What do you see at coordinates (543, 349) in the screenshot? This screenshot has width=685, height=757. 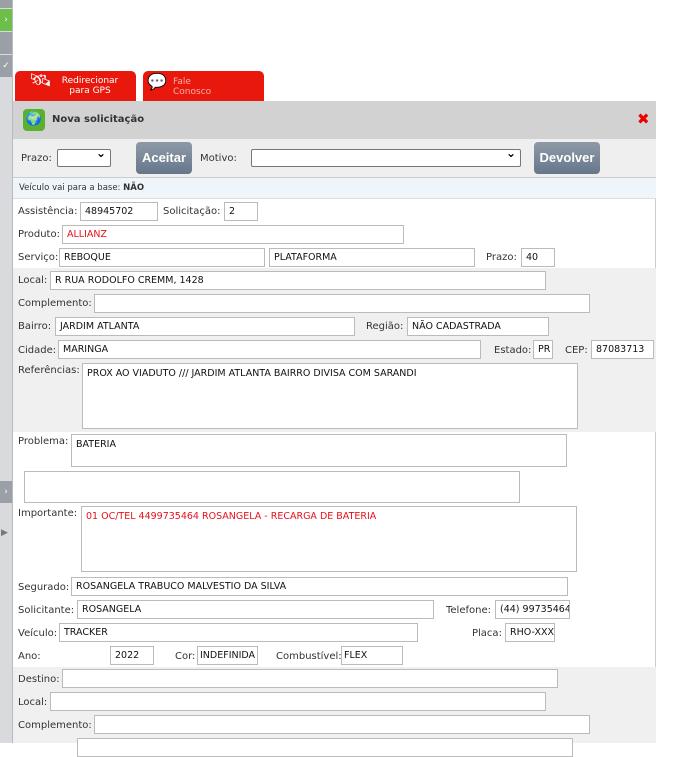 I see `estado-field: PR` at bounding box center [543, 349].